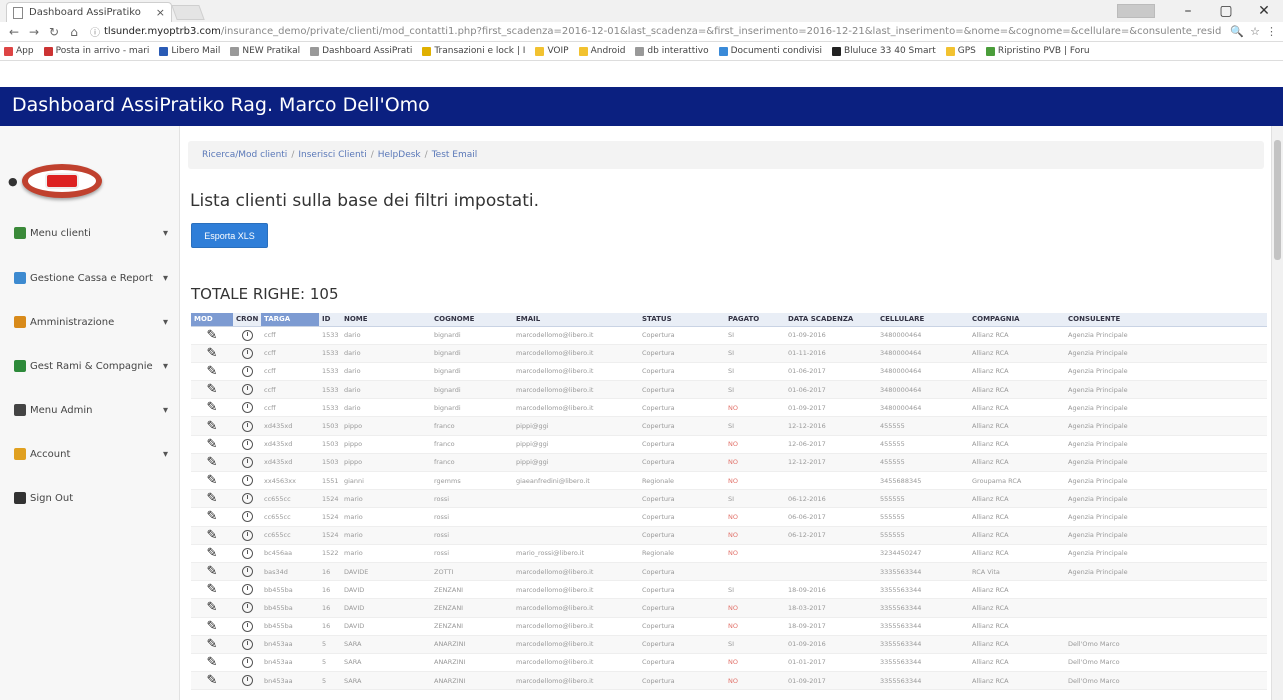 Image resolution: width=1283 pixels, height=700 pixels. I want to click on breadcrumb-link: HelpDesk, so click(399, 155).